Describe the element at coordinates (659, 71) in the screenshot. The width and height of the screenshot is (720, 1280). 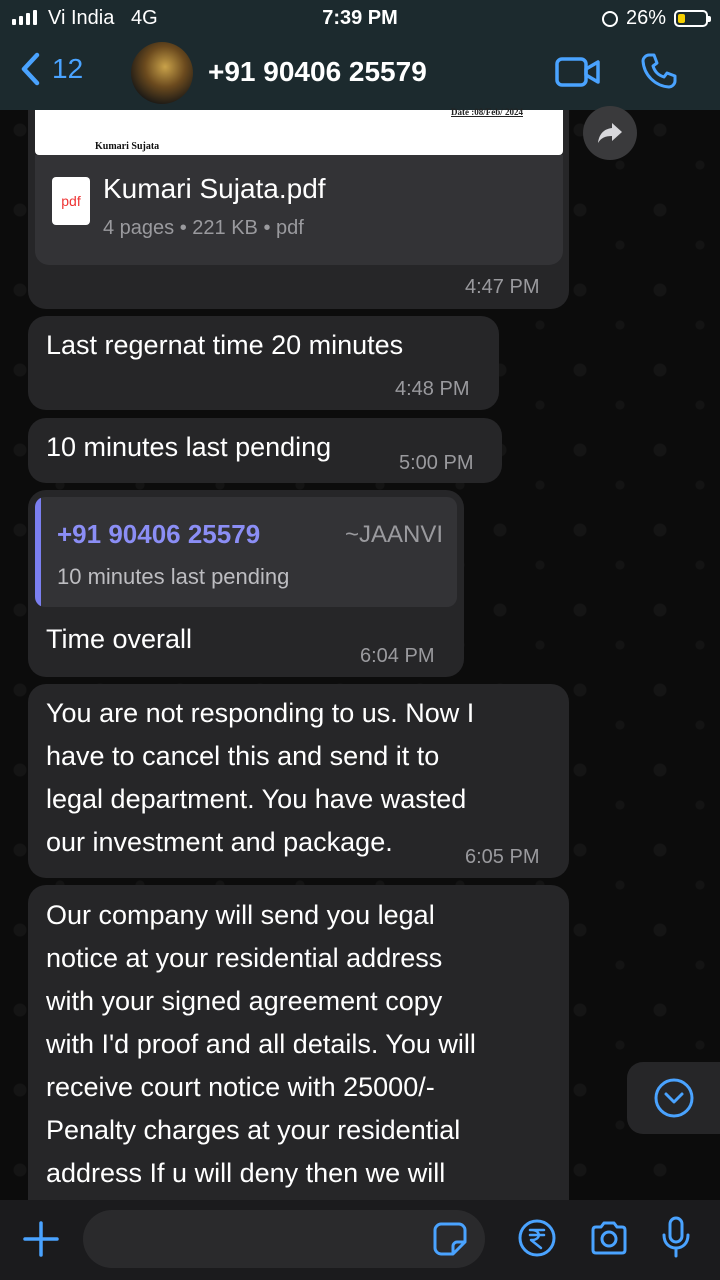
I see `phone-call-icon` at that location.